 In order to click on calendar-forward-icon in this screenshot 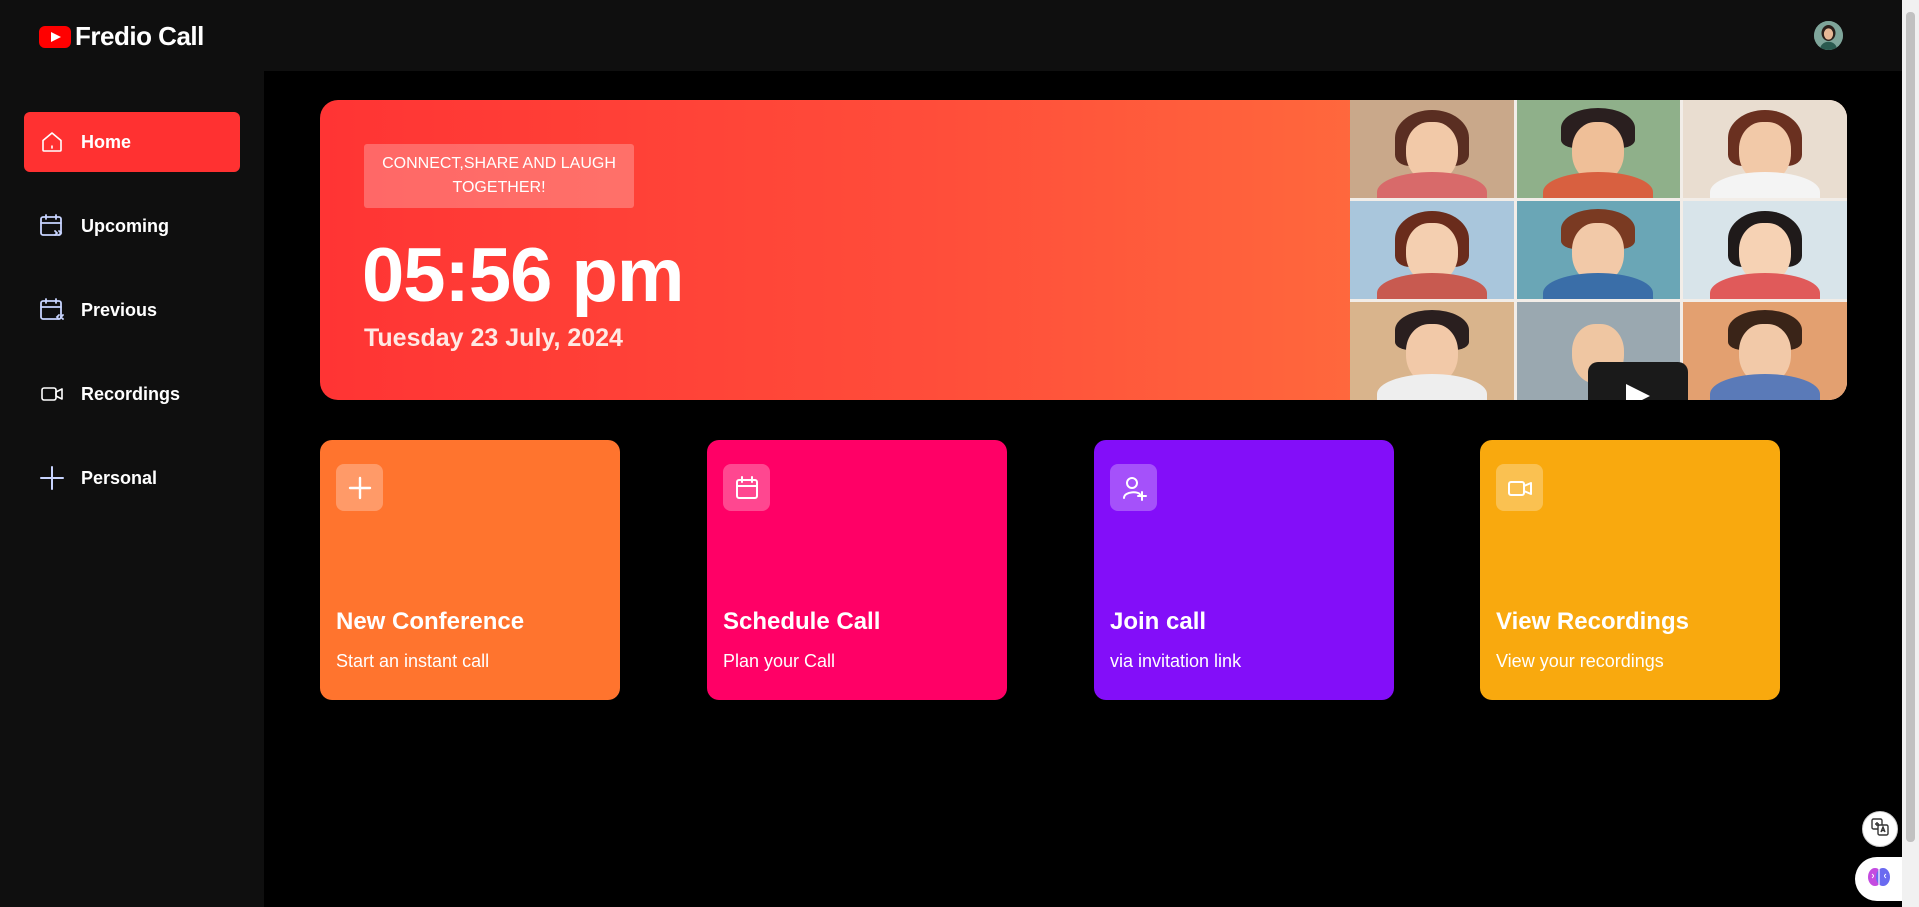, I will do `click(52, 226)`.